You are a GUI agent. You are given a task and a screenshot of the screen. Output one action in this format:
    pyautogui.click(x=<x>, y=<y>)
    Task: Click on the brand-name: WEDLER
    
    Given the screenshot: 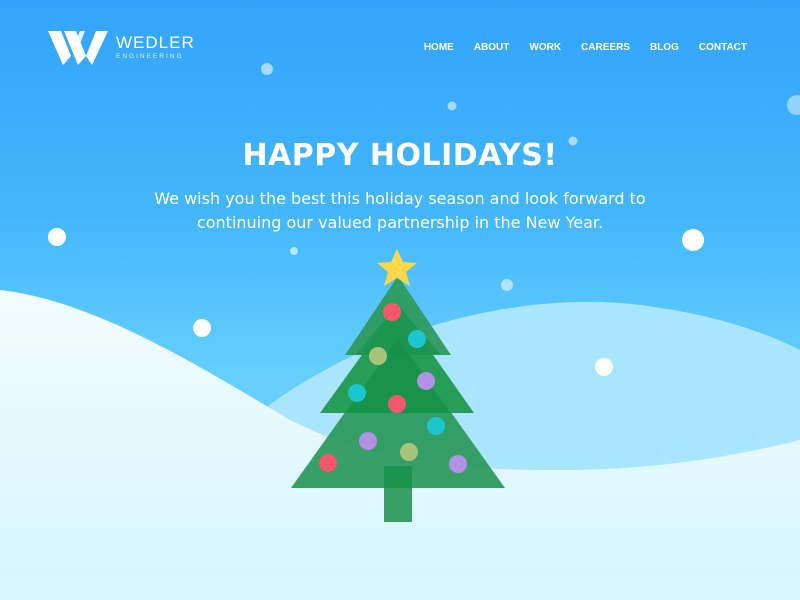 What is the action you would take?
    pyautogui.click(x=155, y=42)
    